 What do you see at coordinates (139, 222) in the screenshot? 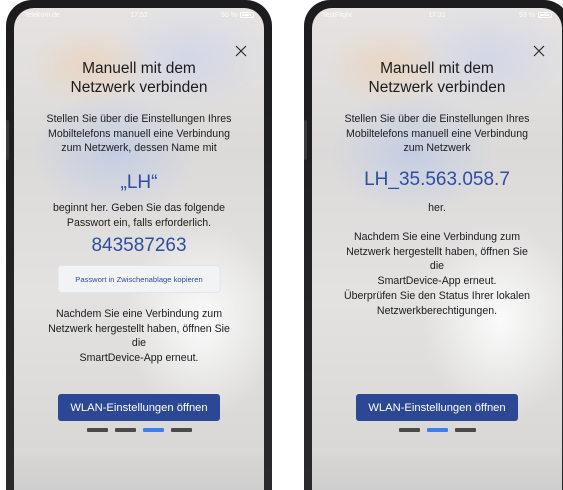
I see `text-line: Passwort ein, falls erforderlich.` at bounding box center [139, 222].